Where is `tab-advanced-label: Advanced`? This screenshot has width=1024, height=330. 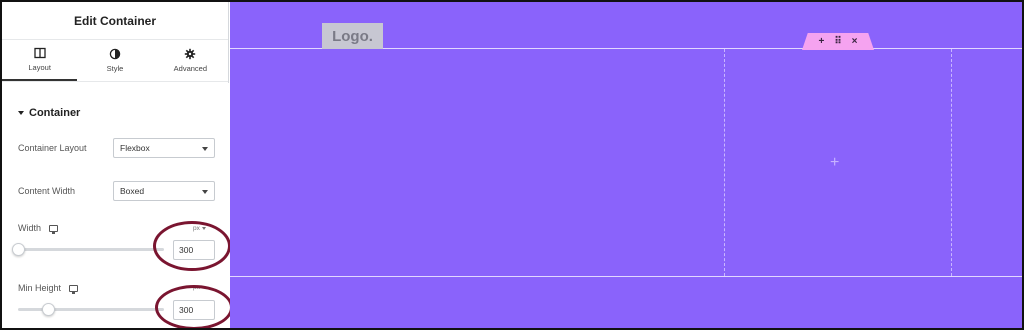 tab-advanced-label: Advanced is located at coordinates (190, 68).